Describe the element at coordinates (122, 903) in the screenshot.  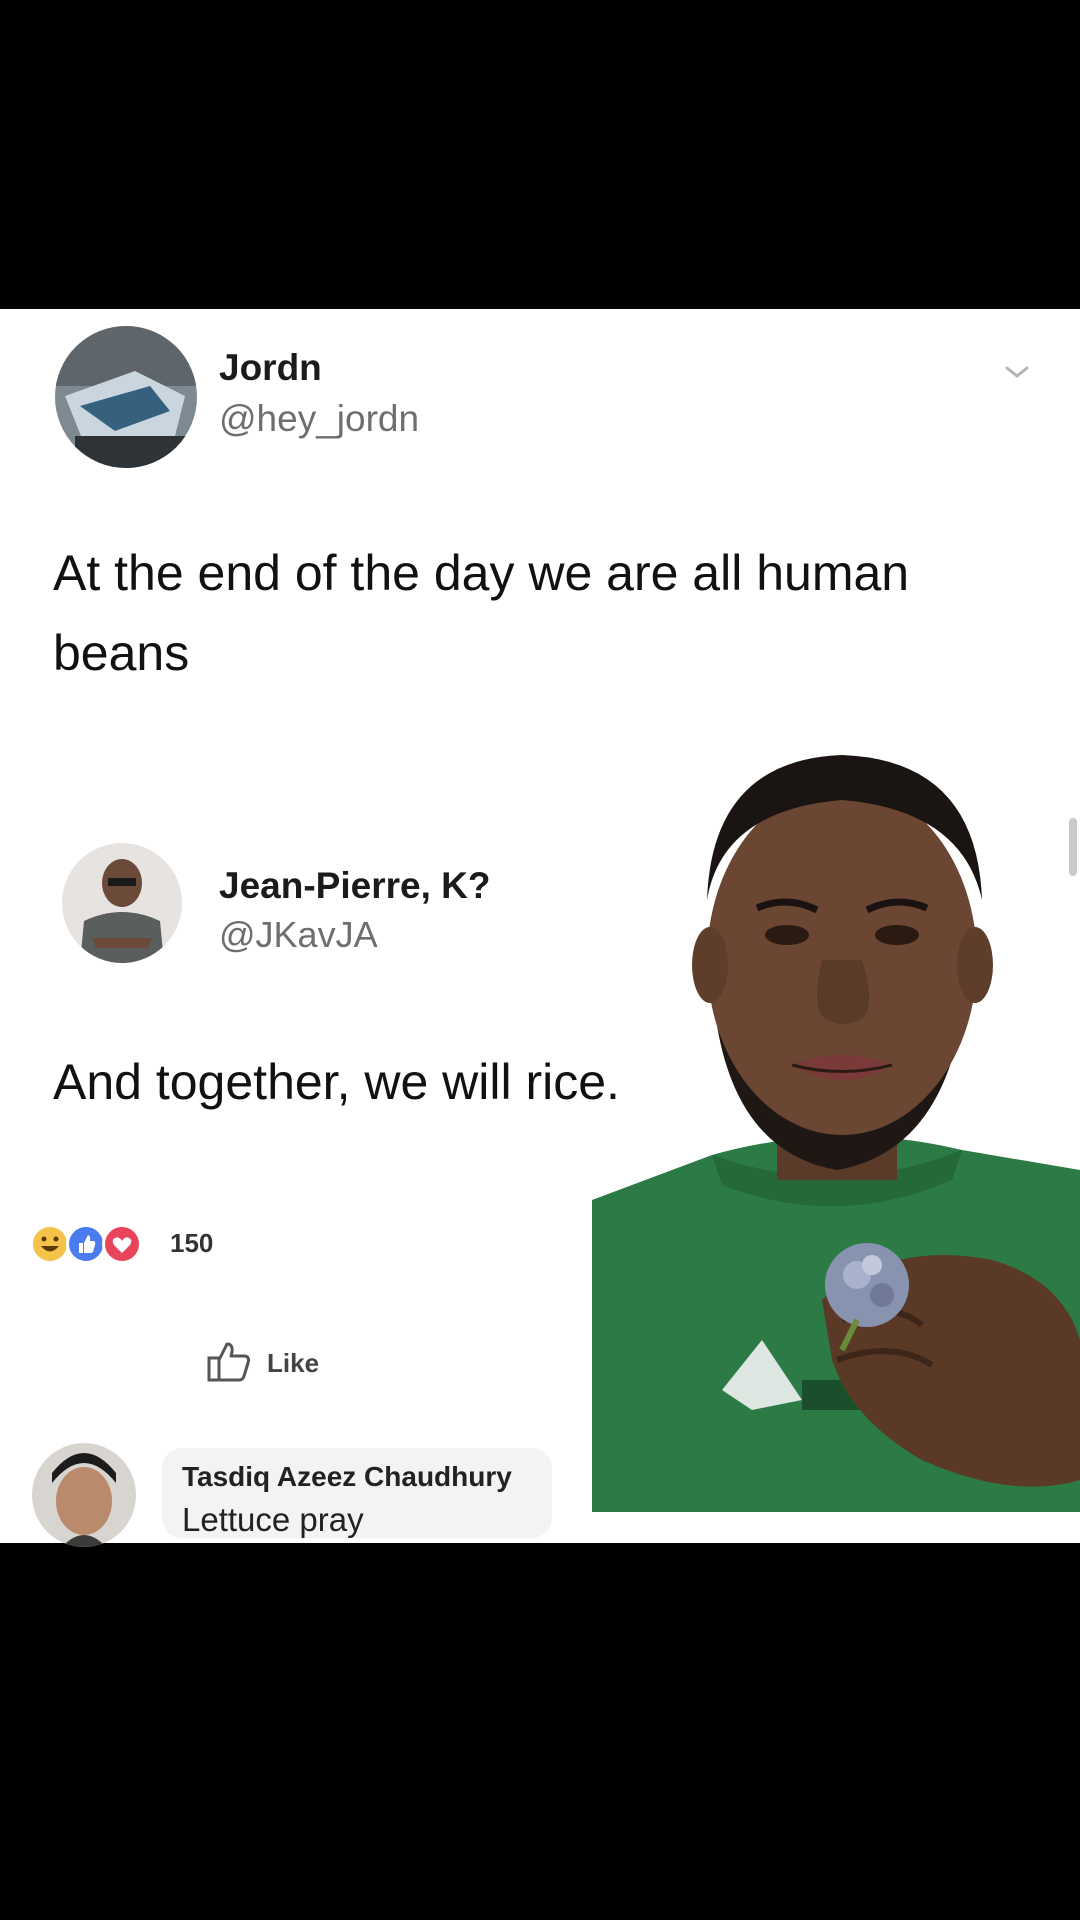
I see `reply-author-avatar` at that location.